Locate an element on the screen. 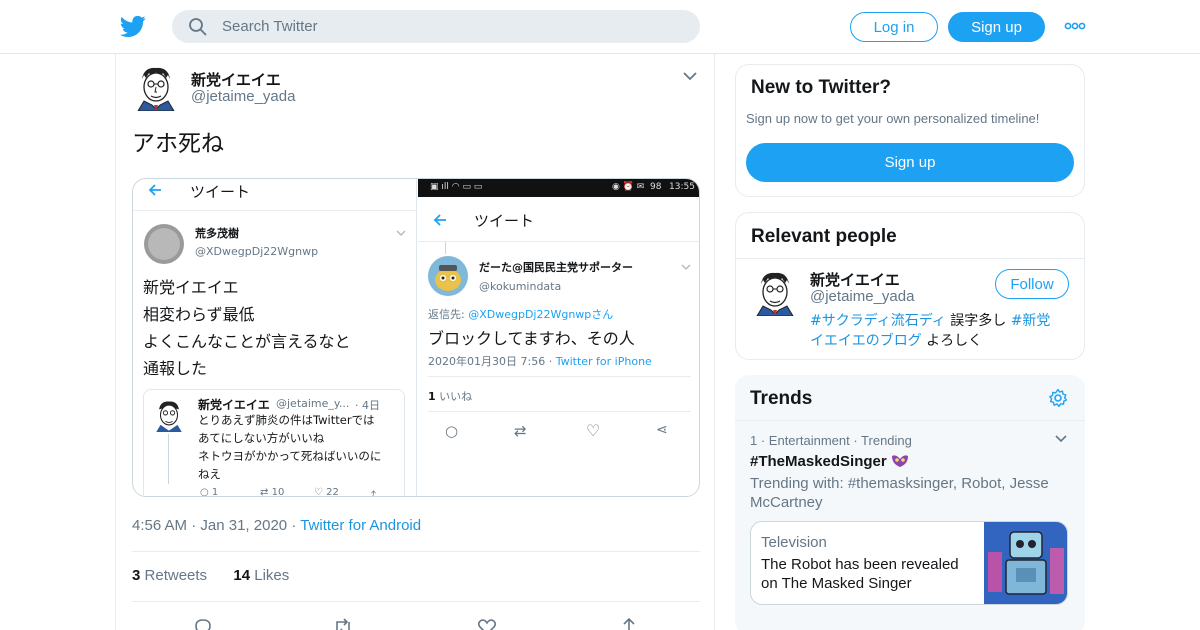 This screenshot has height=630, width=1200. login-button: Log in is located at coordinates (894, 27).